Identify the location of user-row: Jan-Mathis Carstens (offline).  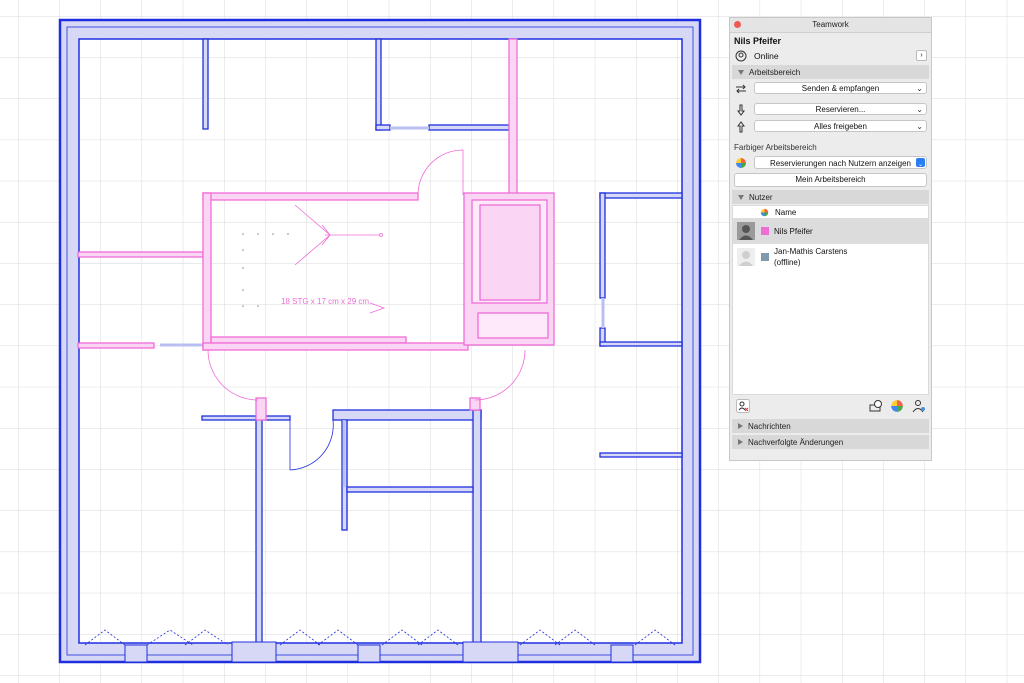
(830, 257).